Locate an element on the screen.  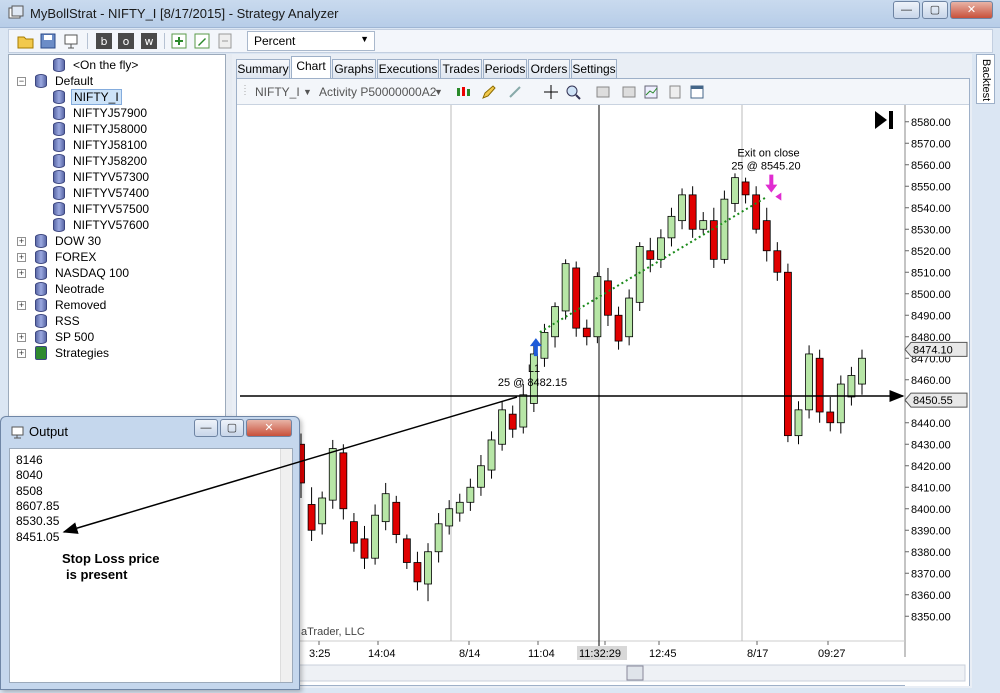
output-line: 8451.05 is located at coordinates (38, 536).